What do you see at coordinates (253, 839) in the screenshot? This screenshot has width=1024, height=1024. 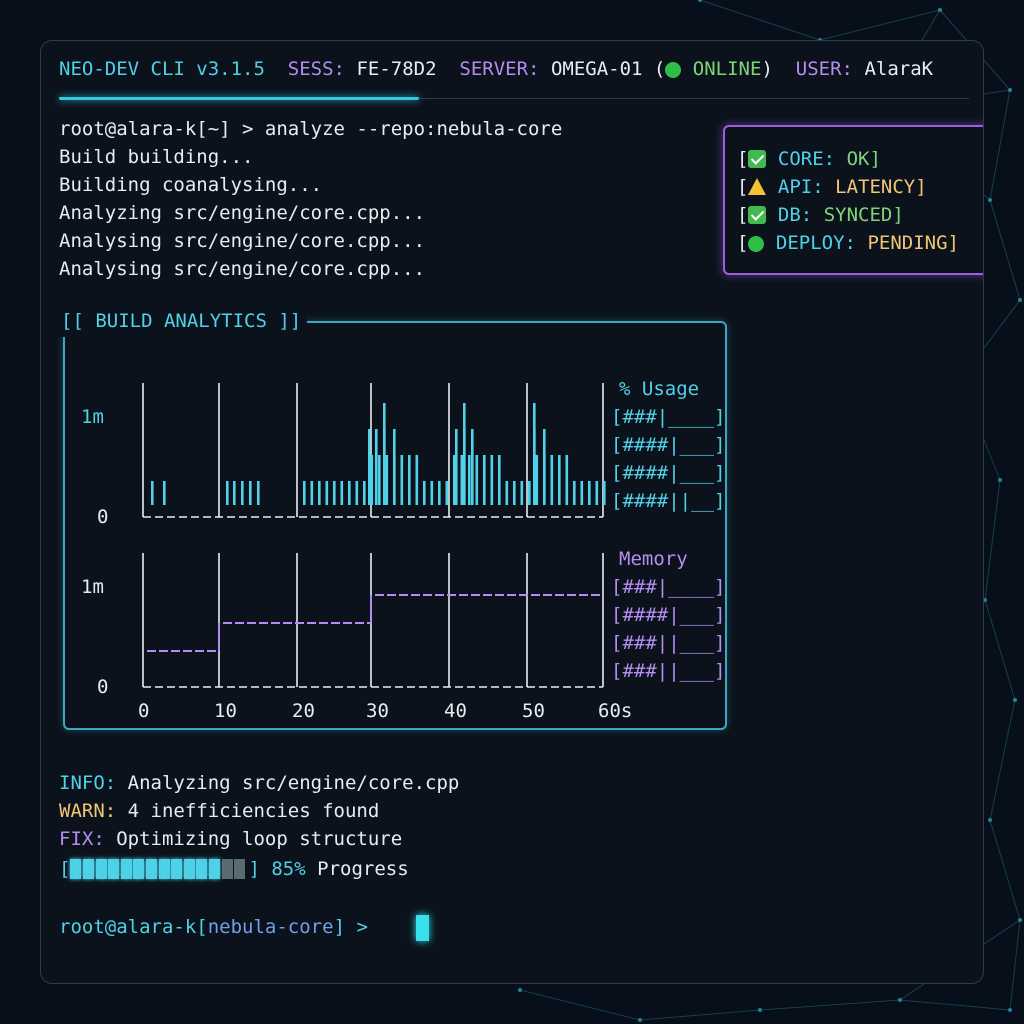 I see `fix-text: Optimizing loop structure` at bounding box center [253, 839].